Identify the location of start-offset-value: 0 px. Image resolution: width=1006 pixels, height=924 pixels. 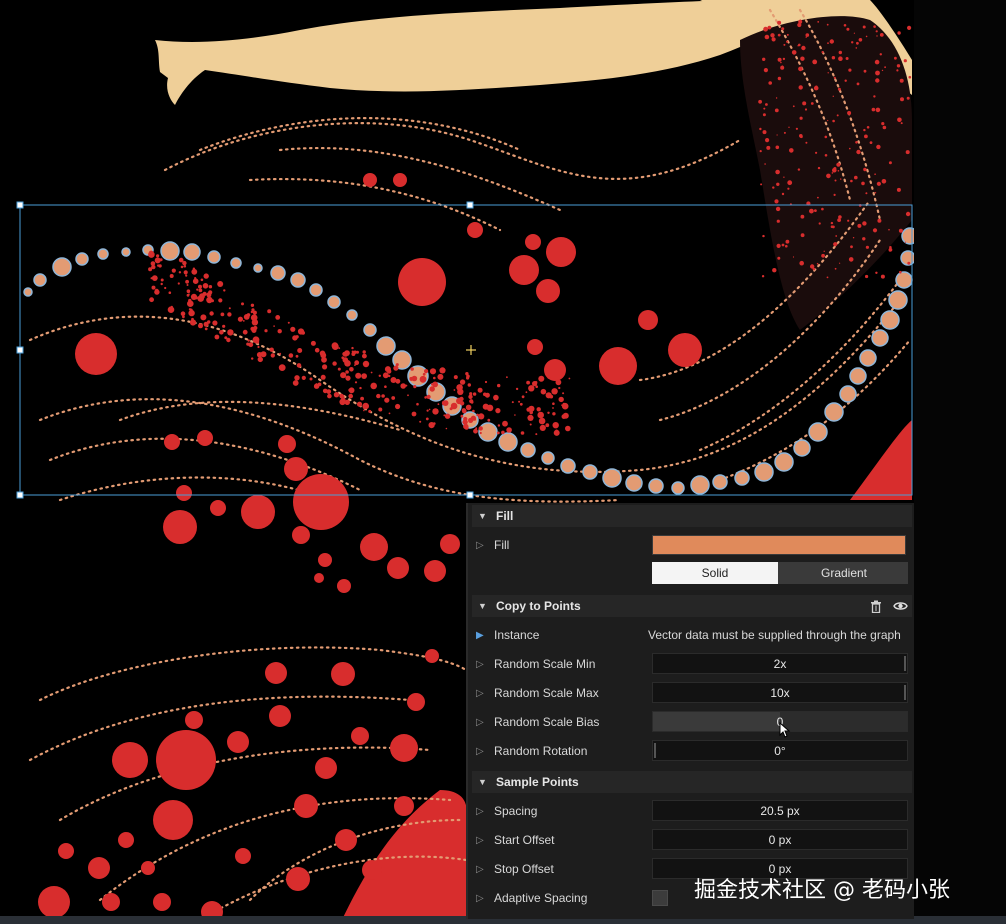
(780, 839).